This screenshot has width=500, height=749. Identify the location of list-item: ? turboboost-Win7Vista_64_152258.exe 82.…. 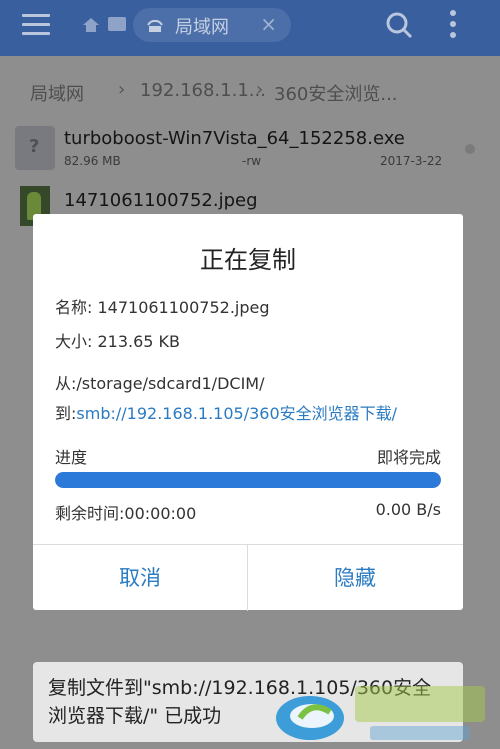
(250, 150).